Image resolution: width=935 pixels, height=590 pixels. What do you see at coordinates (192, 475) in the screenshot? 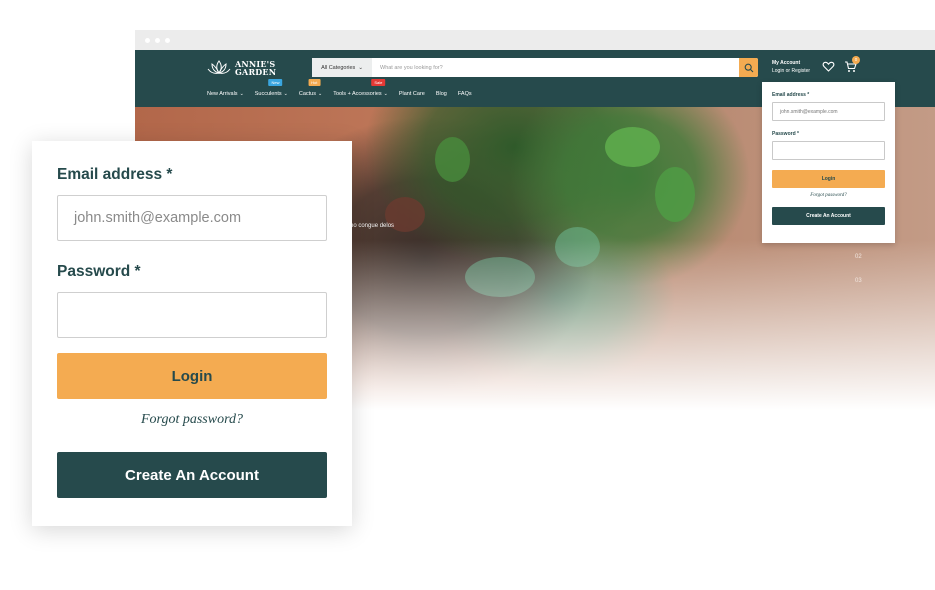
I see `create-account-button: Create An Account` at bounding box center [192, 475].